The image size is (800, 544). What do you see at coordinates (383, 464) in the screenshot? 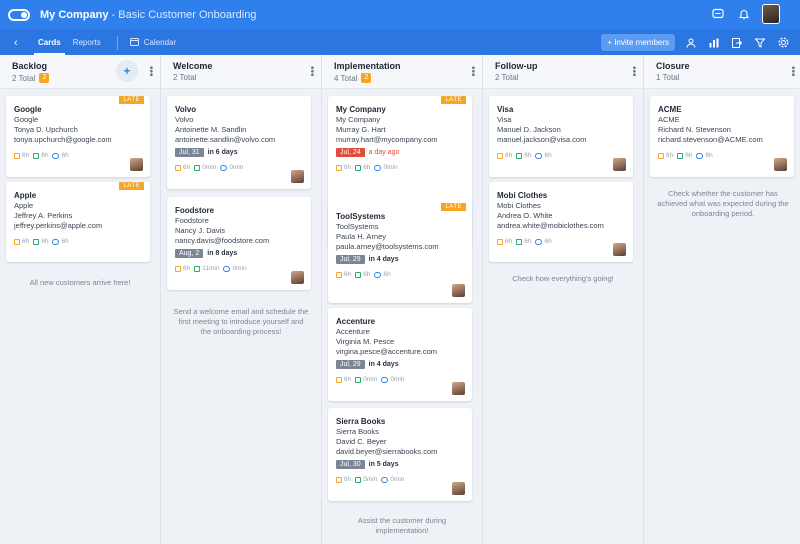
I see `due-date-label: in 5 days` at bounding box center [383, 464].